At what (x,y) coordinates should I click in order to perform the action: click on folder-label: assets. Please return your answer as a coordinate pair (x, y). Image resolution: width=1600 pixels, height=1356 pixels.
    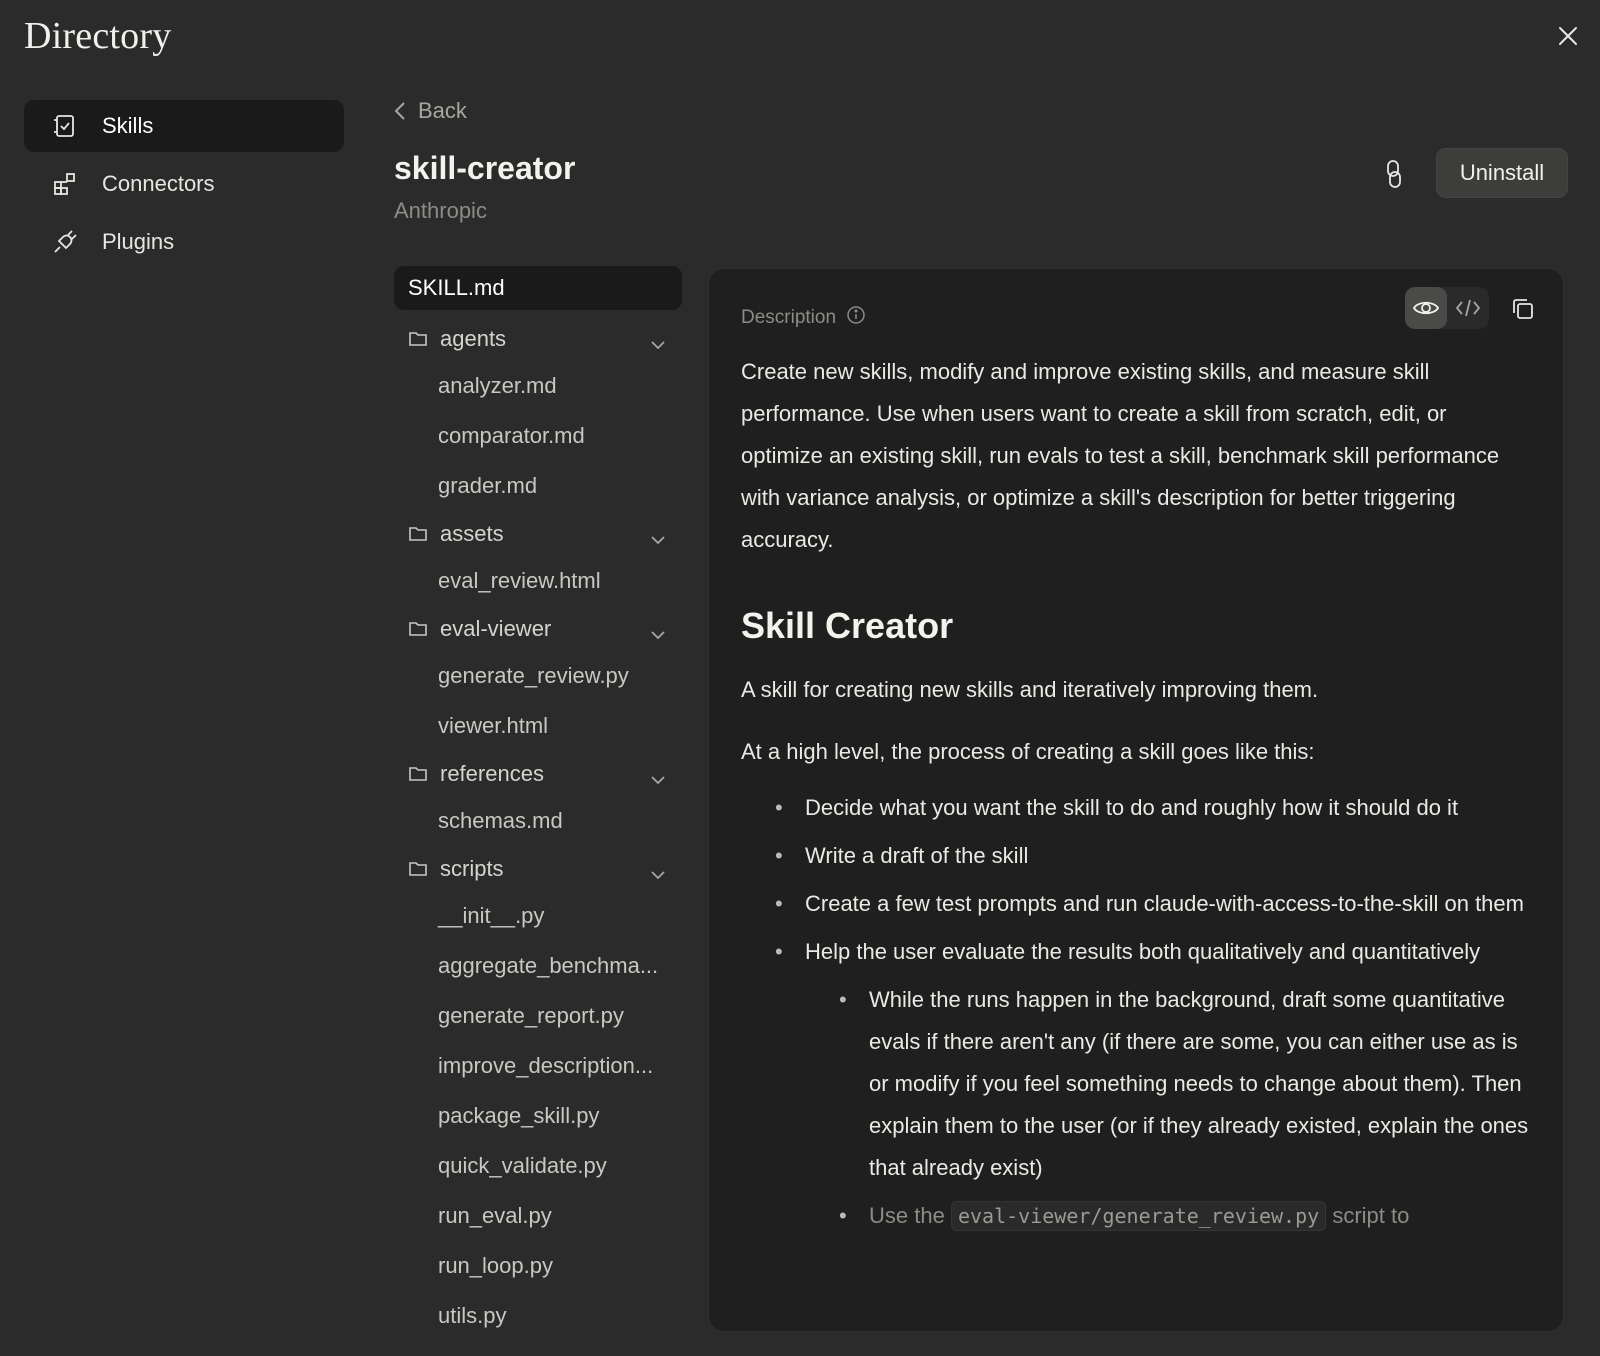
    Looking at the image, I should click on (472, 533).